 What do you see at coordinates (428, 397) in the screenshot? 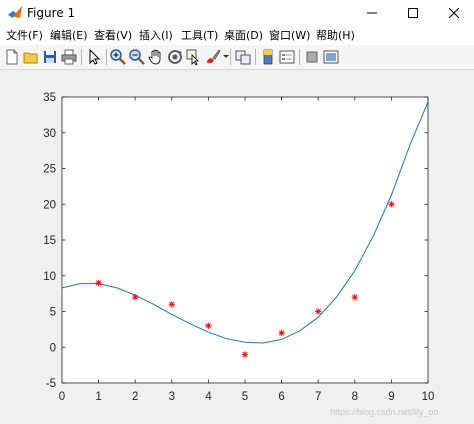
I see `x-tick-label: 10` at bounding box center [428, 397].